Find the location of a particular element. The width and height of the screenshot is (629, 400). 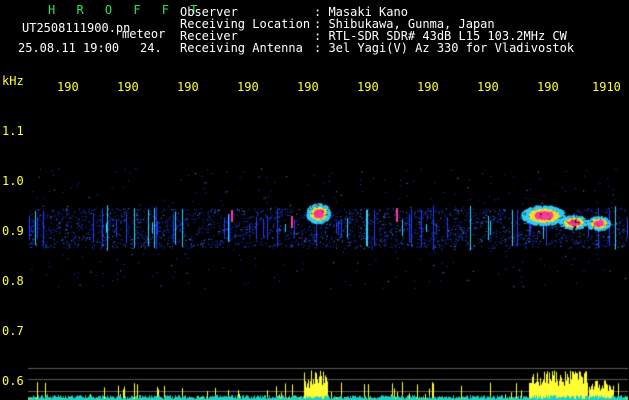

x-tick-10: 1910 is located at coordinates (606, 87).